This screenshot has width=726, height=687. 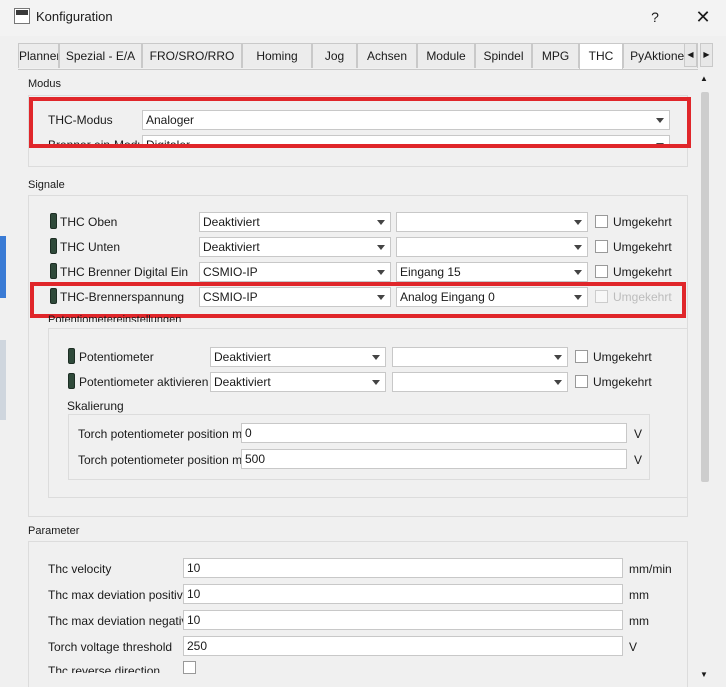 I want to click on tab-label: Homing, so click(x=277, y=56).